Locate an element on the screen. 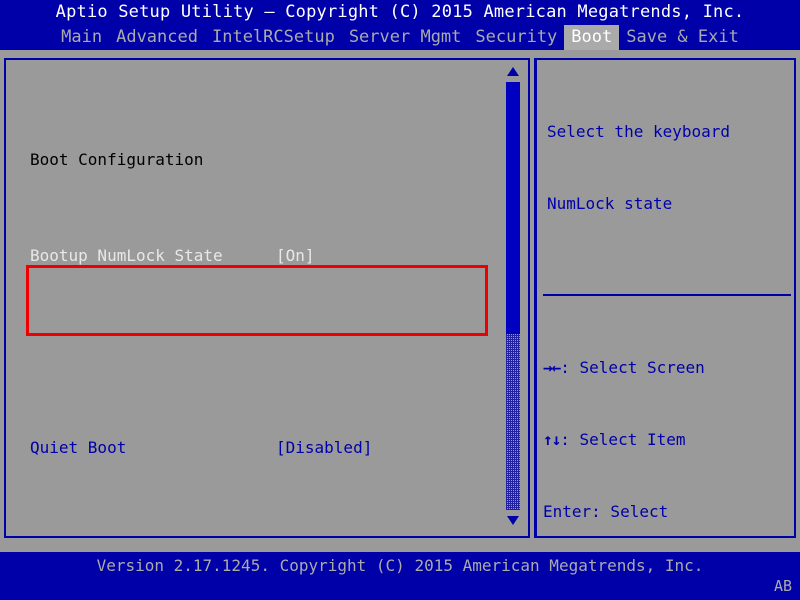  setting-value: [Disabled] is located at coordinates (324, 448).